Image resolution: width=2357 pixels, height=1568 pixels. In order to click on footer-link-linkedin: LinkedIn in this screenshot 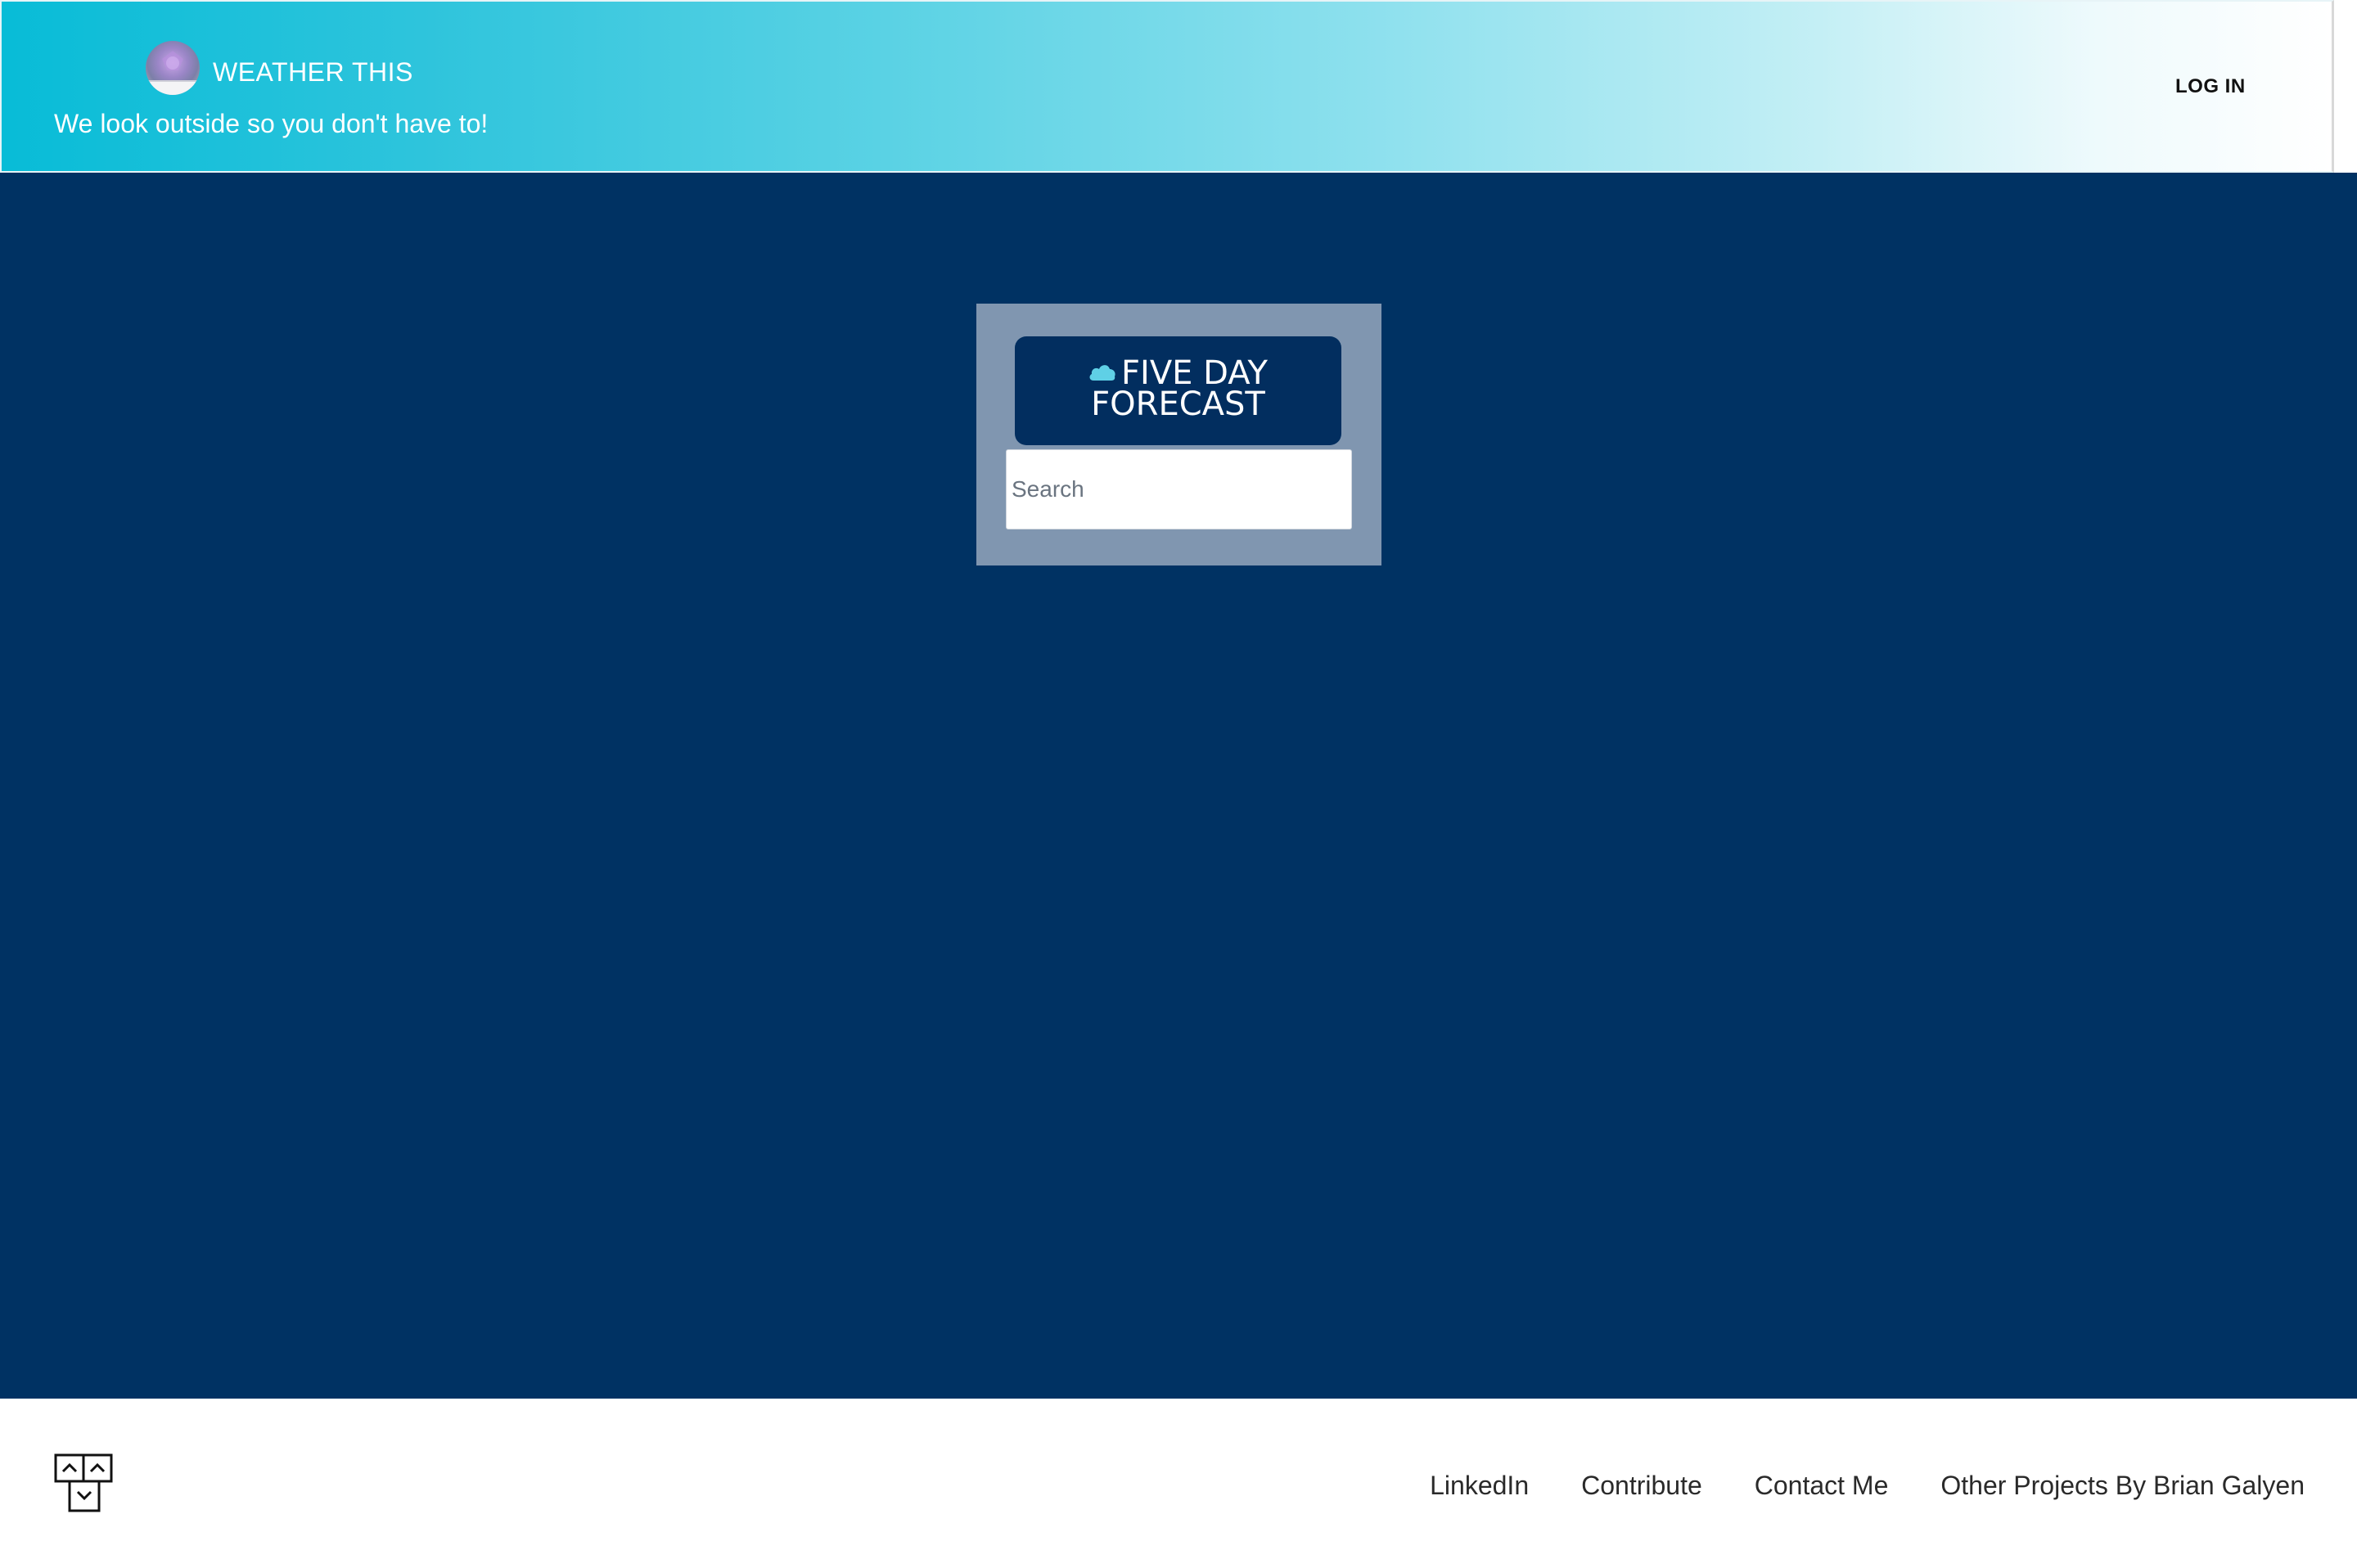, I will do `click(1479, 1486)`.